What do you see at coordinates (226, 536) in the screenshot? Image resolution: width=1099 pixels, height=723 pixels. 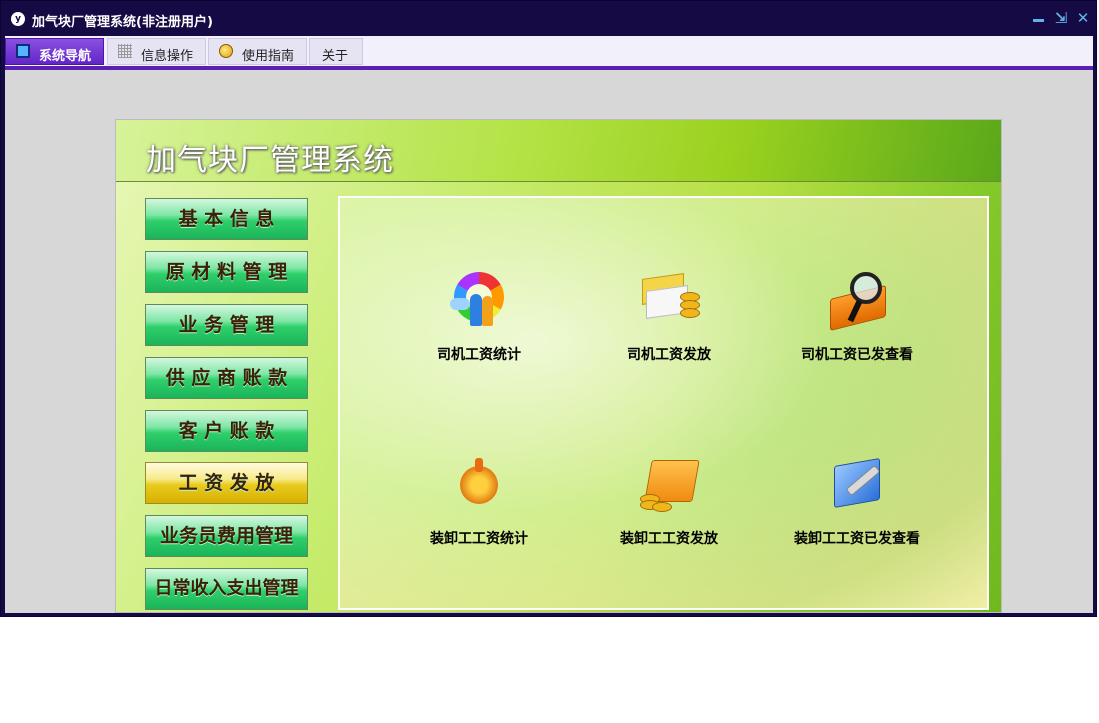 I see `menu-salesman-expense: 业务员费用管理` at bounding box center [226, 536].